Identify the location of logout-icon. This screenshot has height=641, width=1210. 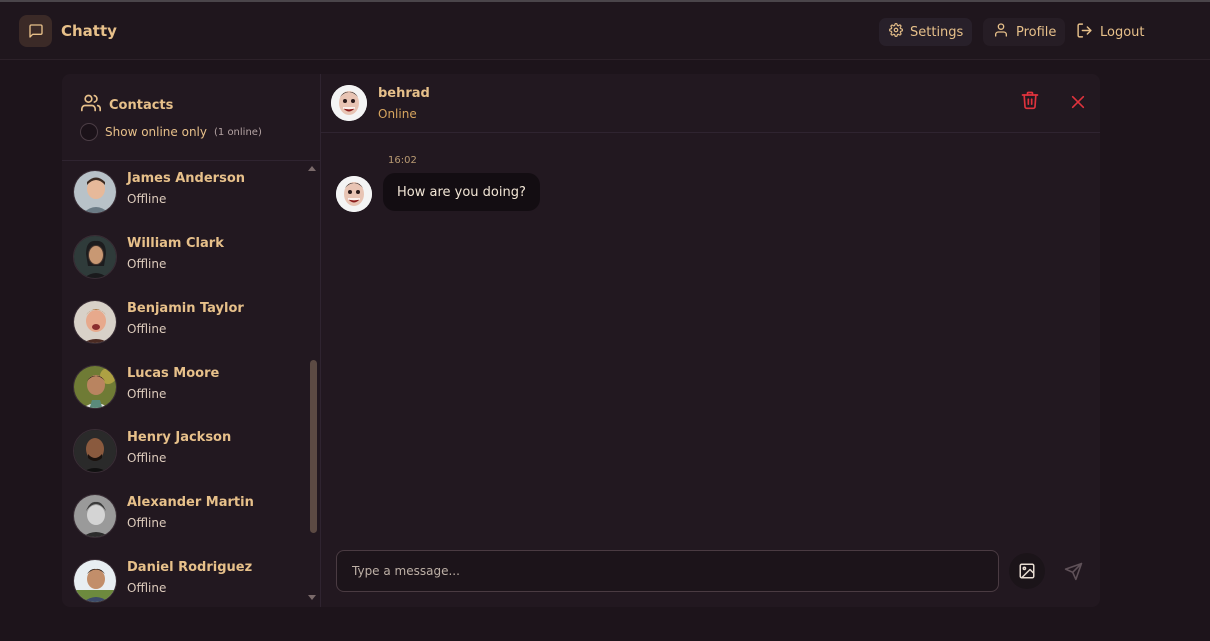
(1088, 32).